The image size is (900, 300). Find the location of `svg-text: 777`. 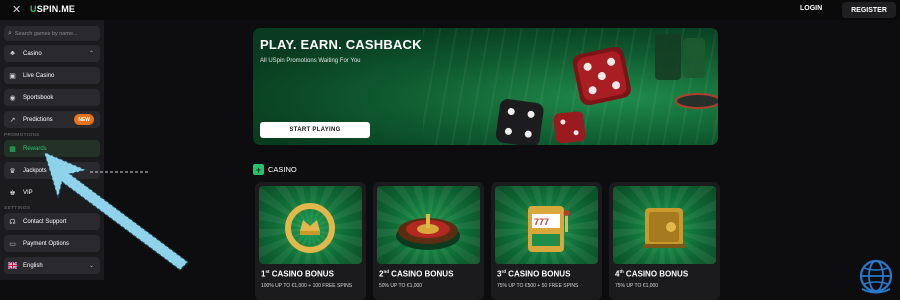

svg-text: 777 is located at coordinates (541, 222).